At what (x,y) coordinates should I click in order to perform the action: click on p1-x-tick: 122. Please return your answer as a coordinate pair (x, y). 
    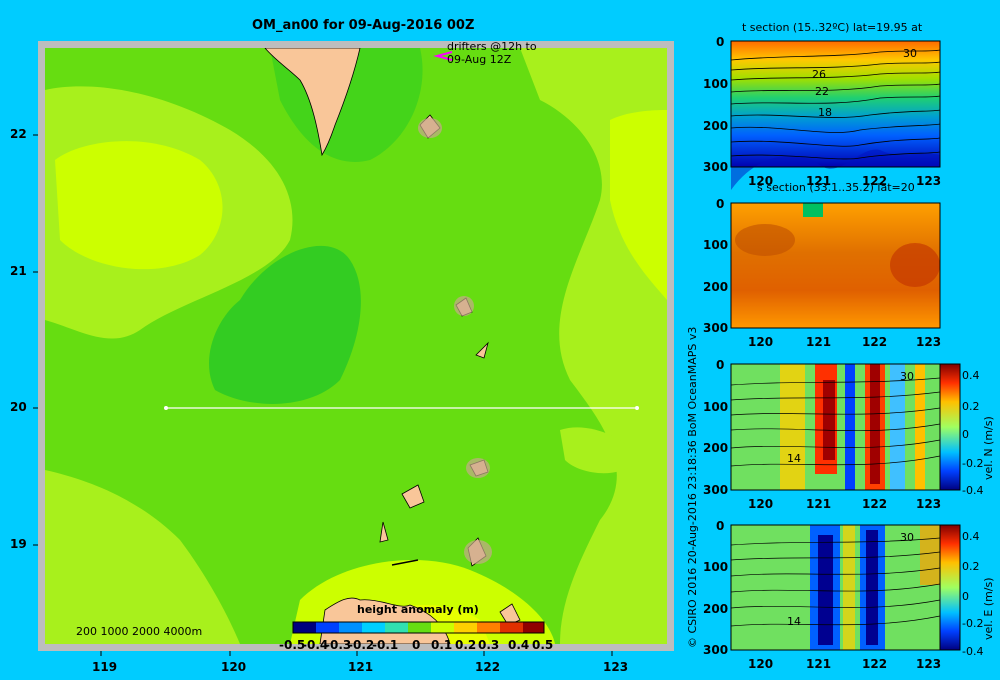
    Looking at the image, I should click on (875, 181).